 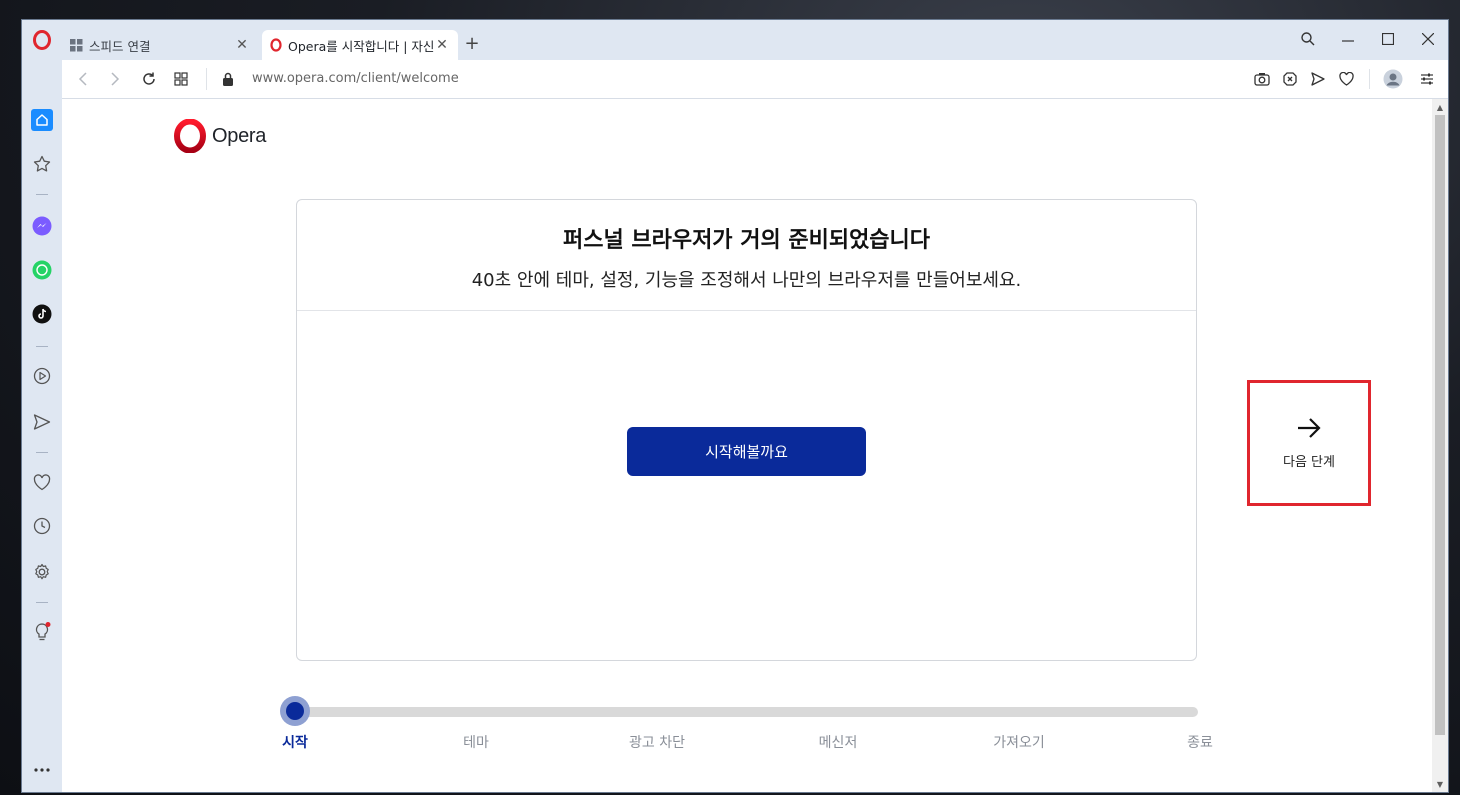 I want to click on sidebar-item-bookmarks, so click(x=42, y=482).